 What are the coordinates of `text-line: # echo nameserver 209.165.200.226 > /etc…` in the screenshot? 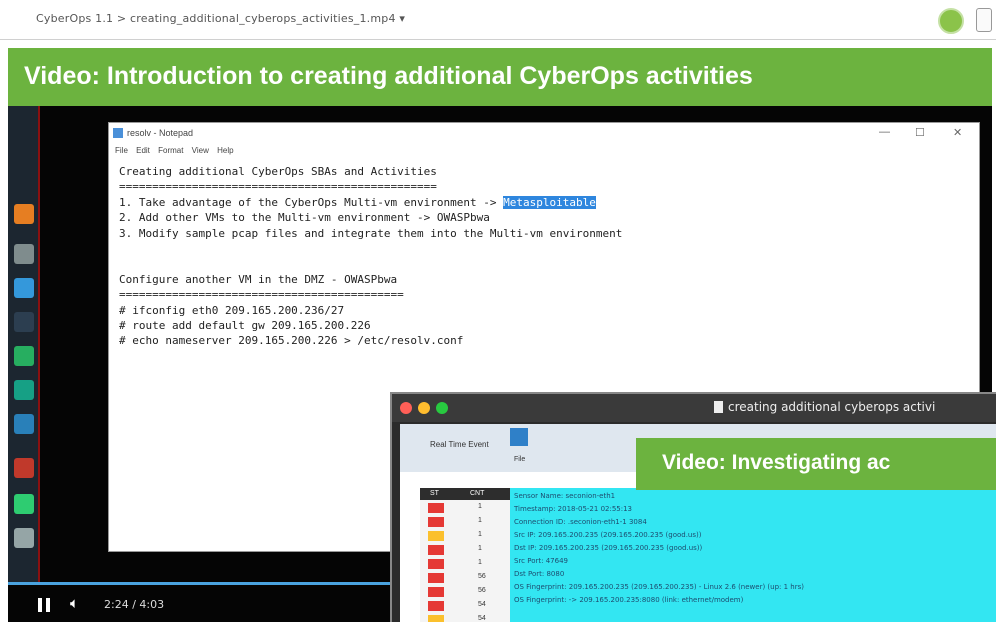 It's located at (291, 341).